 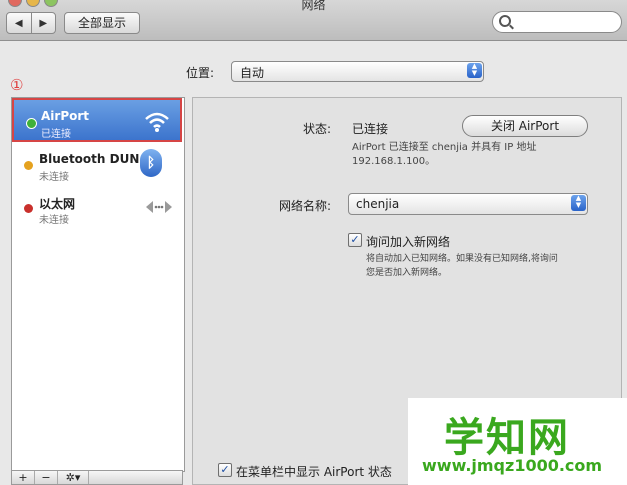 What do you see at coordinates (157, 121) in the screenshot?
I see `wifi-icon` at bounding box center [157, 121].